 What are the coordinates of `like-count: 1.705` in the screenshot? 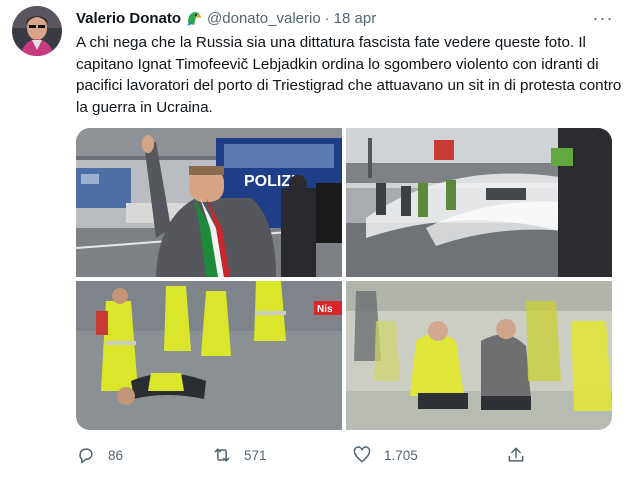 It's located at (401, 455).